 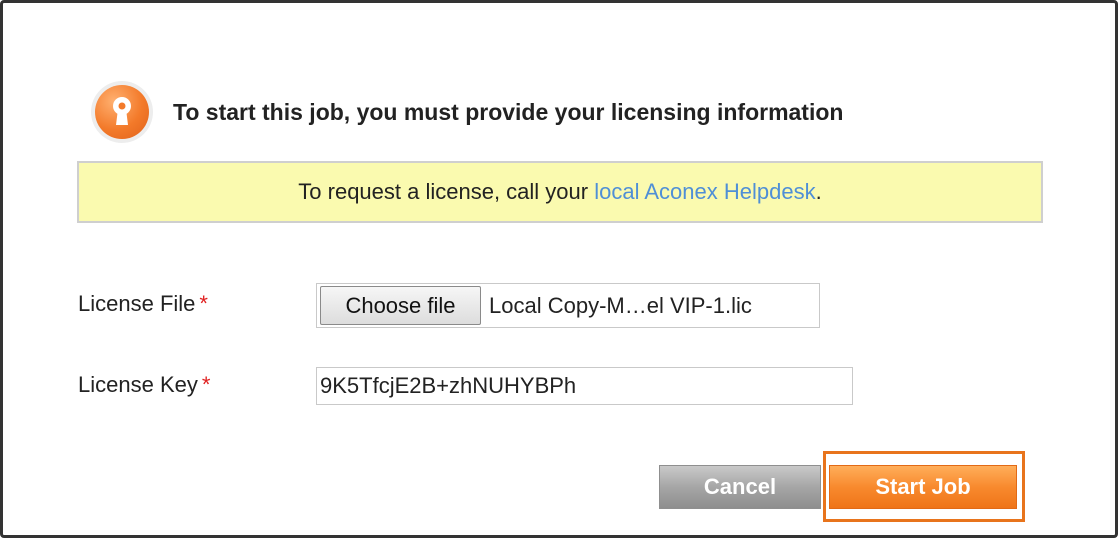 I want to click on notice-text: To request a license, call your, so click(x=446, y=191).